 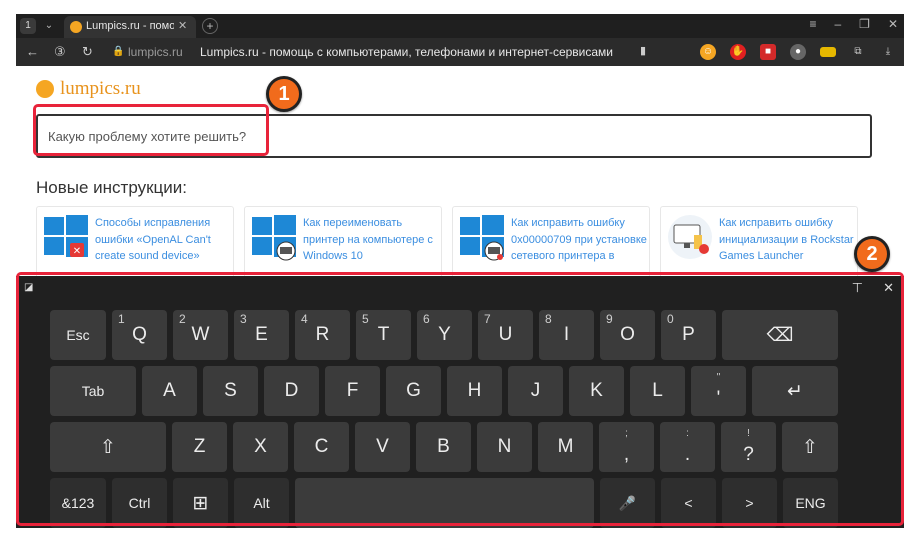 I want to click on site-logo: lumpics.ru, so click(x=88, y=89).